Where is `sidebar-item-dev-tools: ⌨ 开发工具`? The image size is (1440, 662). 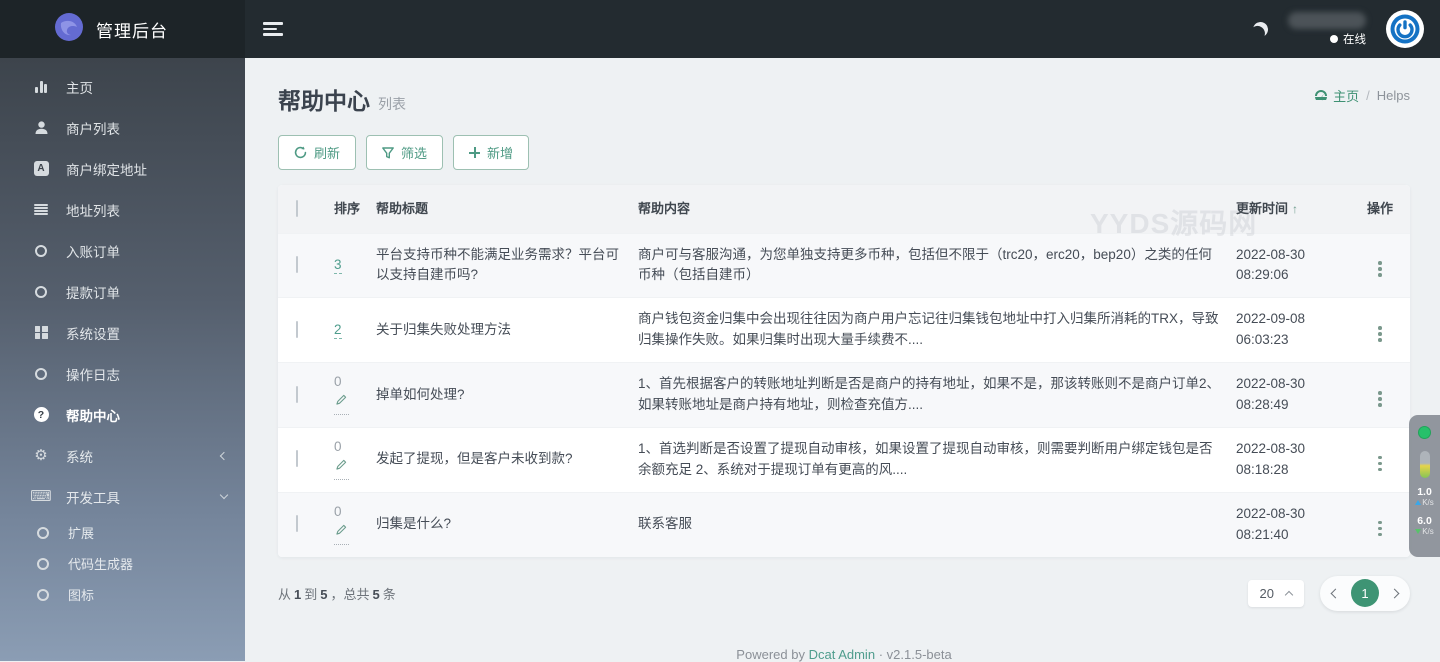
sidebar-item-dev-tools: ⌨ 开发工具 is located at coordinates (122, 496).